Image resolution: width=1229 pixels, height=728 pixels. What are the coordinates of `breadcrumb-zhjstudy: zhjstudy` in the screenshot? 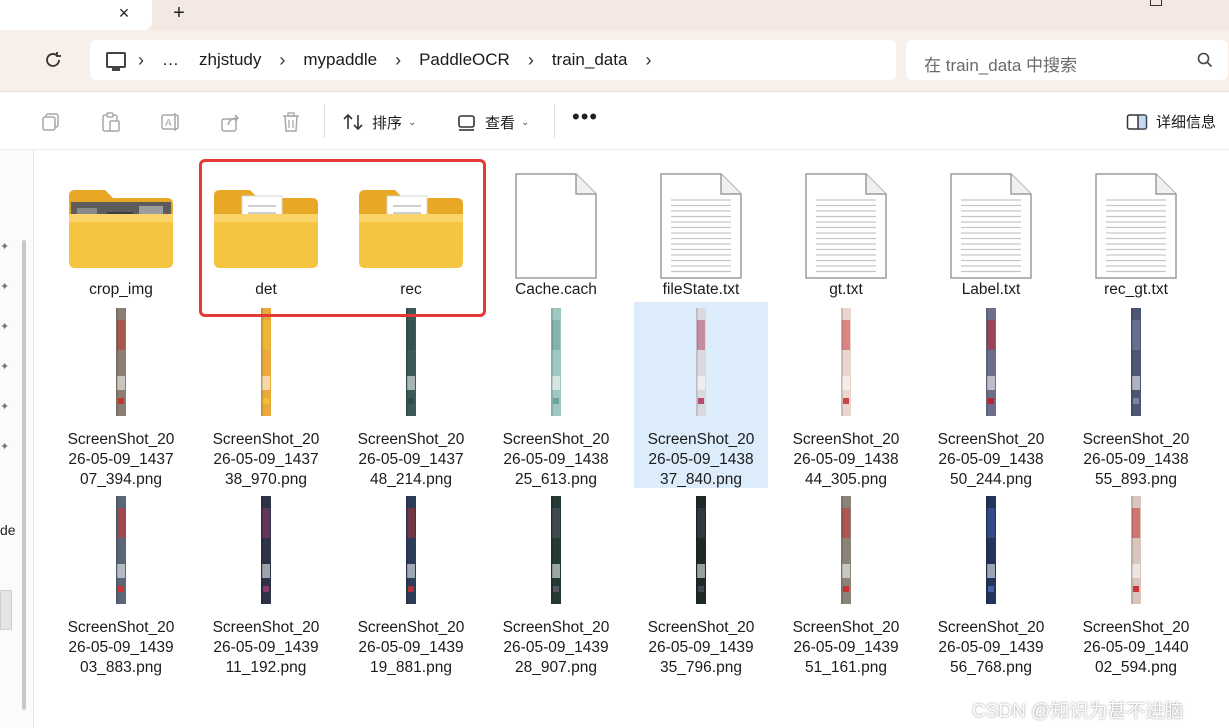 It's located at (230, 60).